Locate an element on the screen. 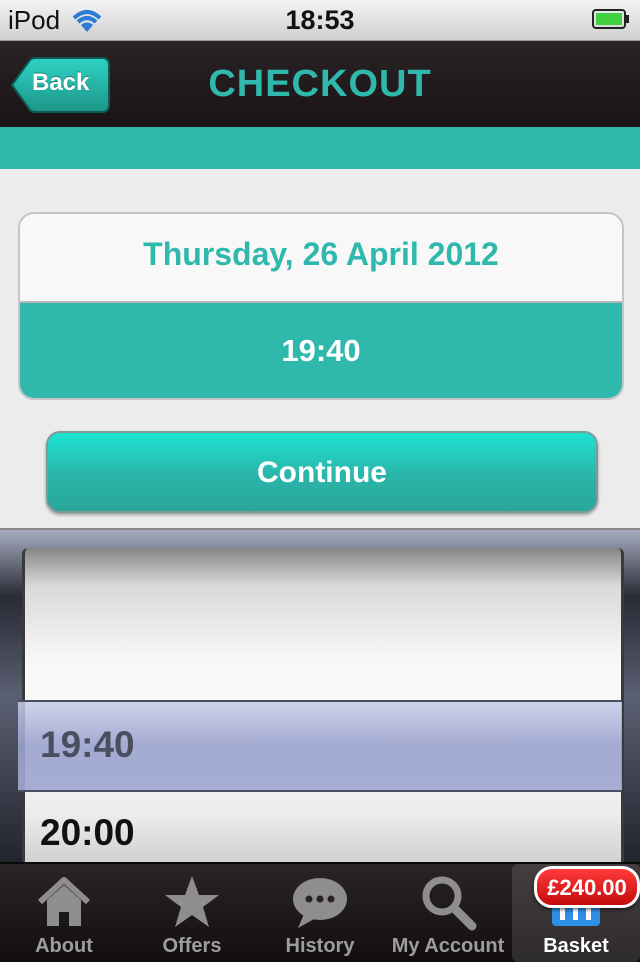  magnifier-icon is located at coordinates (449, 903).